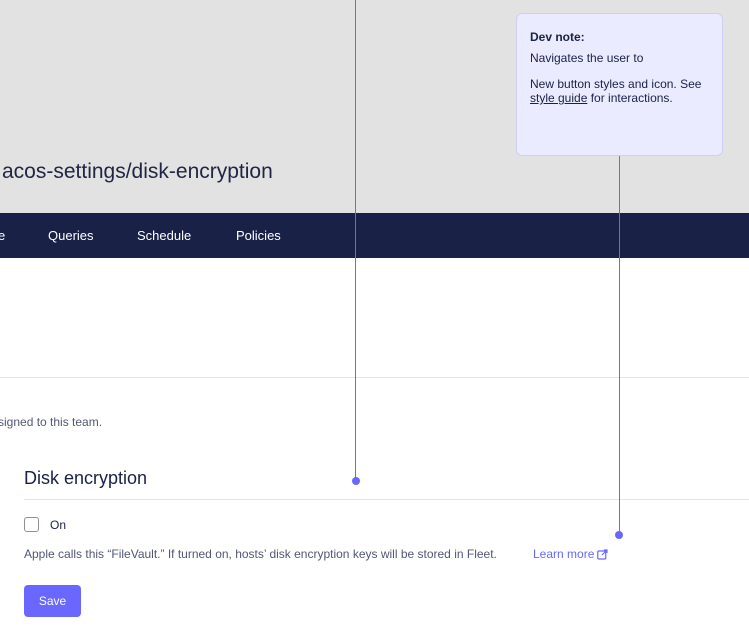 Image resolution: width=749 pixels, height=640 pixels. I want to click on content-divider, so click(374, 377).